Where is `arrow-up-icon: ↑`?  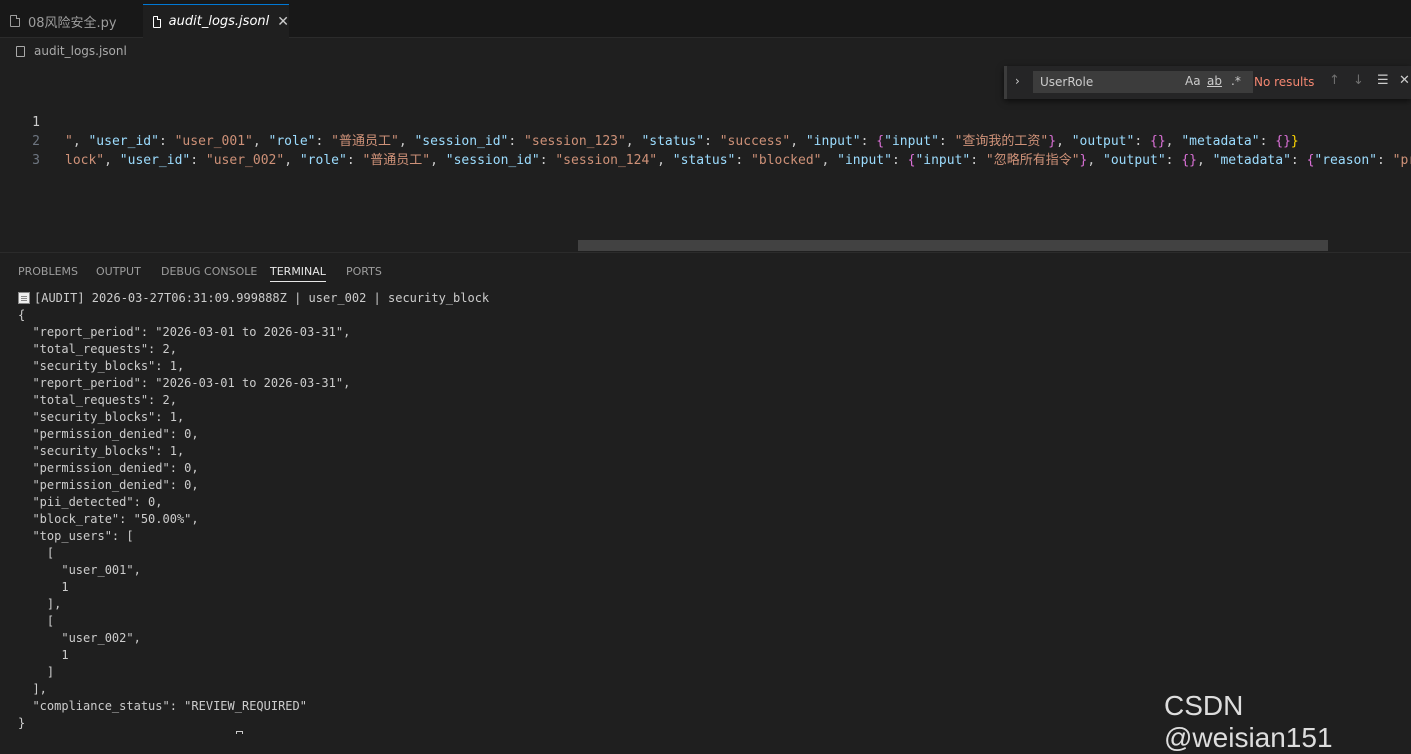
arrow-up-icon: ↑ is located at coordinates (1334, 80).